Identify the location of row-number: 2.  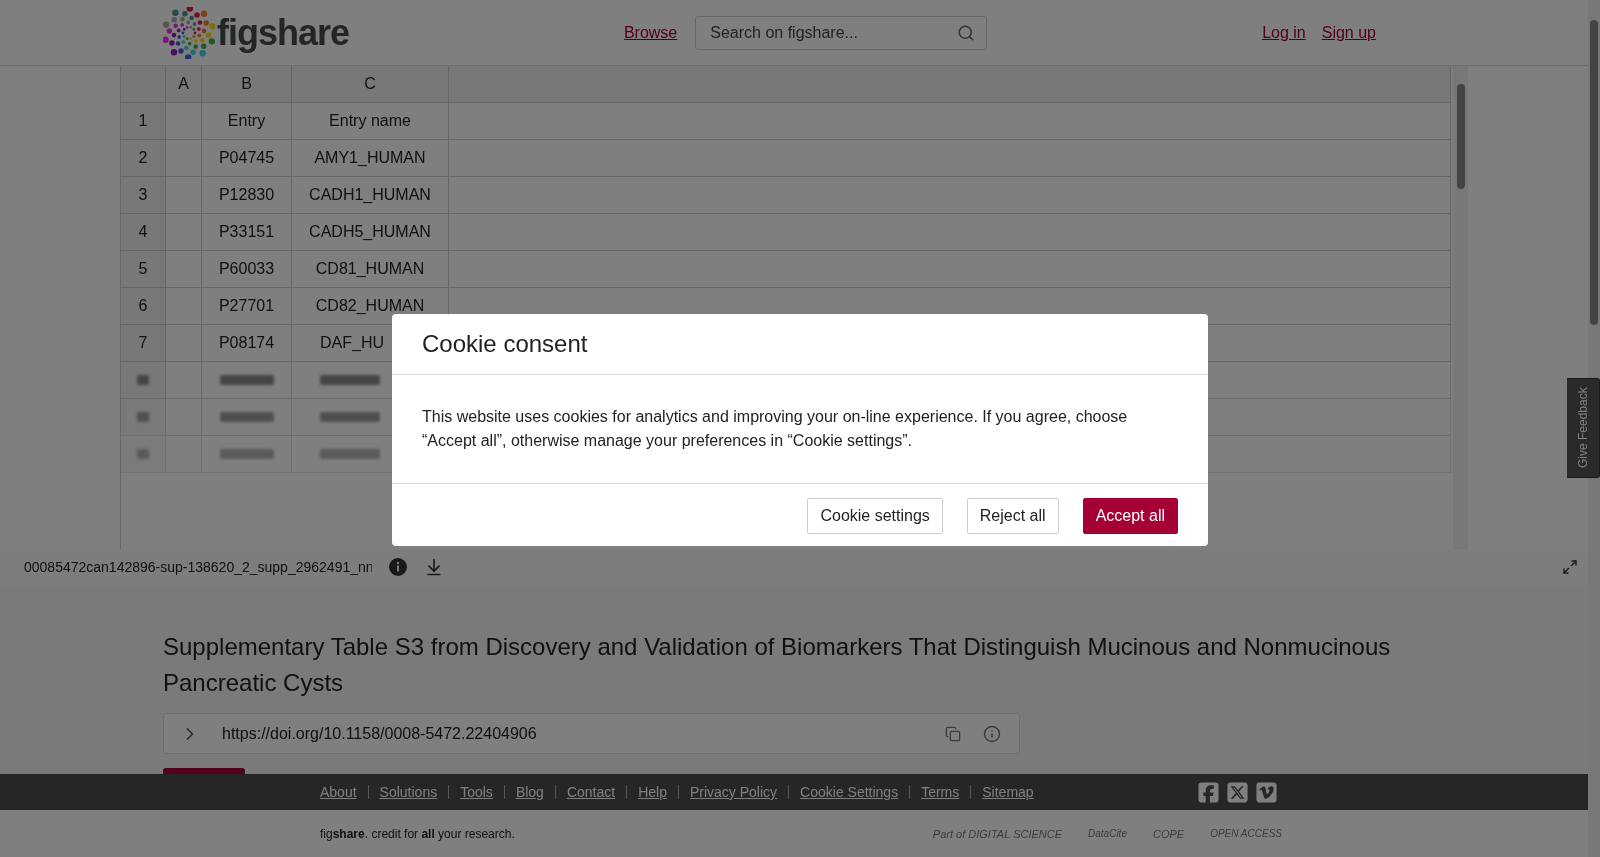
(143, 158).